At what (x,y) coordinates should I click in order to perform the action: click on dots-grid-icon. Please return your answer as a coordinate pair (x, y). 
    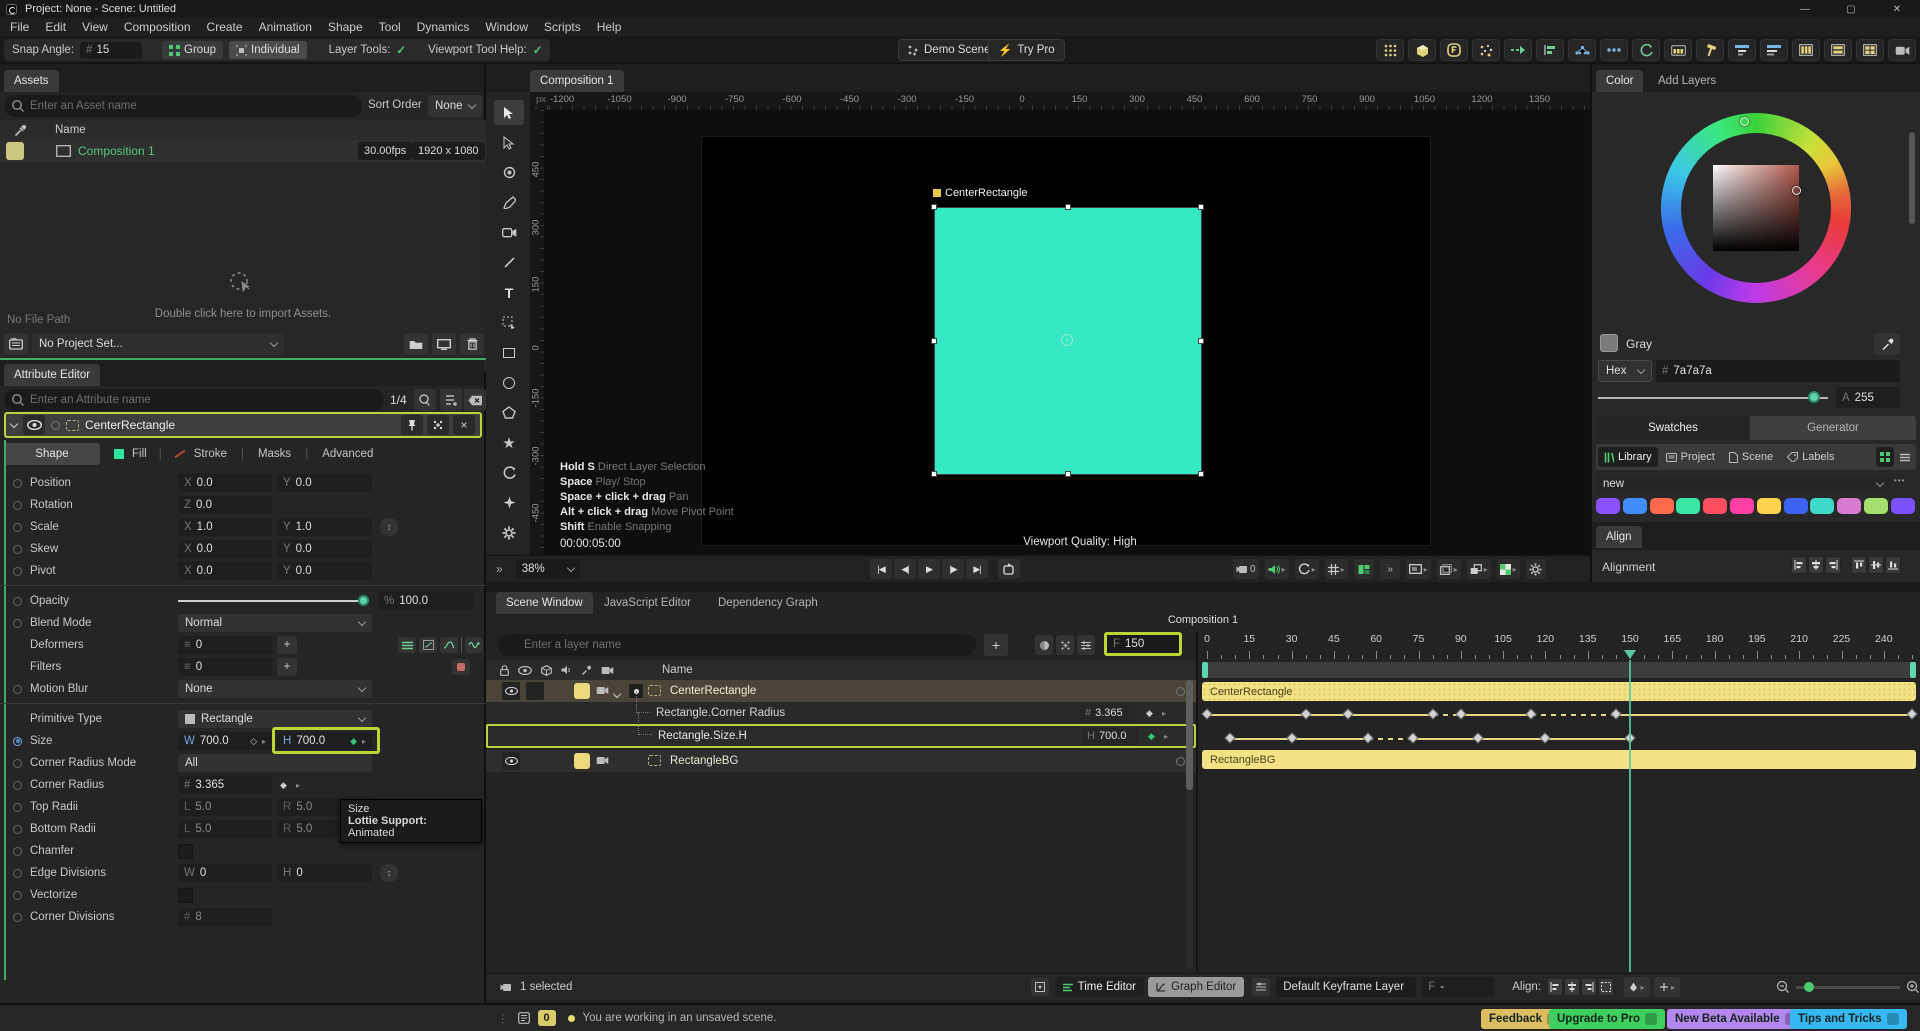
    Looking at the image, I should click on (1390, 50).